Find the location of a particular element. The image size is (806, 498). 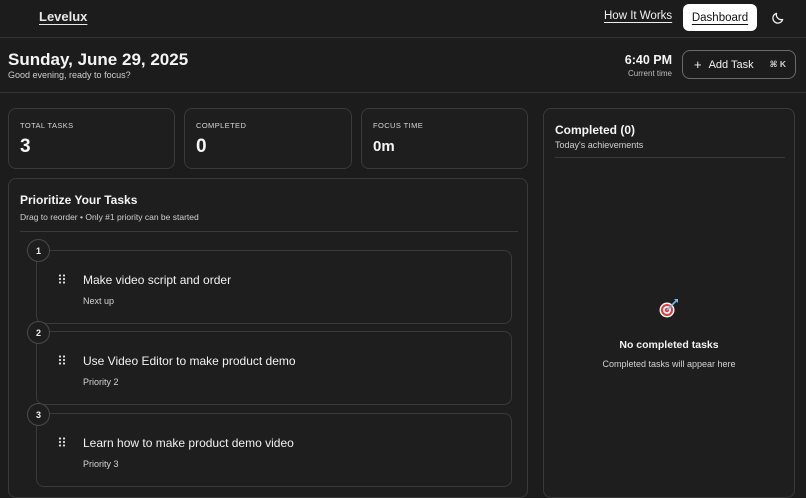

task-status: Priority 3 is located at coordinates (101, 464).